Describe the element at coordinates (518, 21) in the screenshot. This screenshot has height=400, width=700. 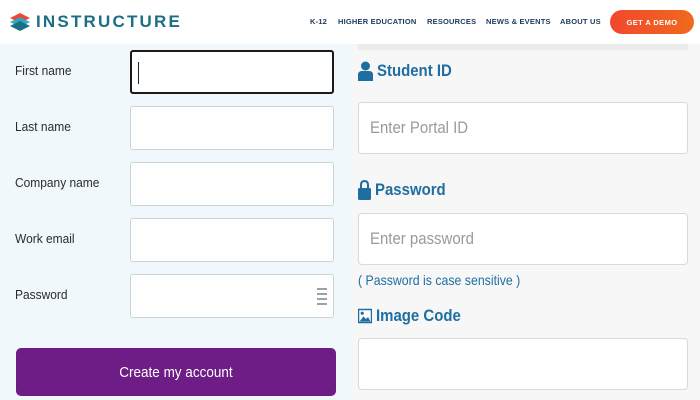
I see `nav-item-news-events: NEWS & EVENTS` at that location.